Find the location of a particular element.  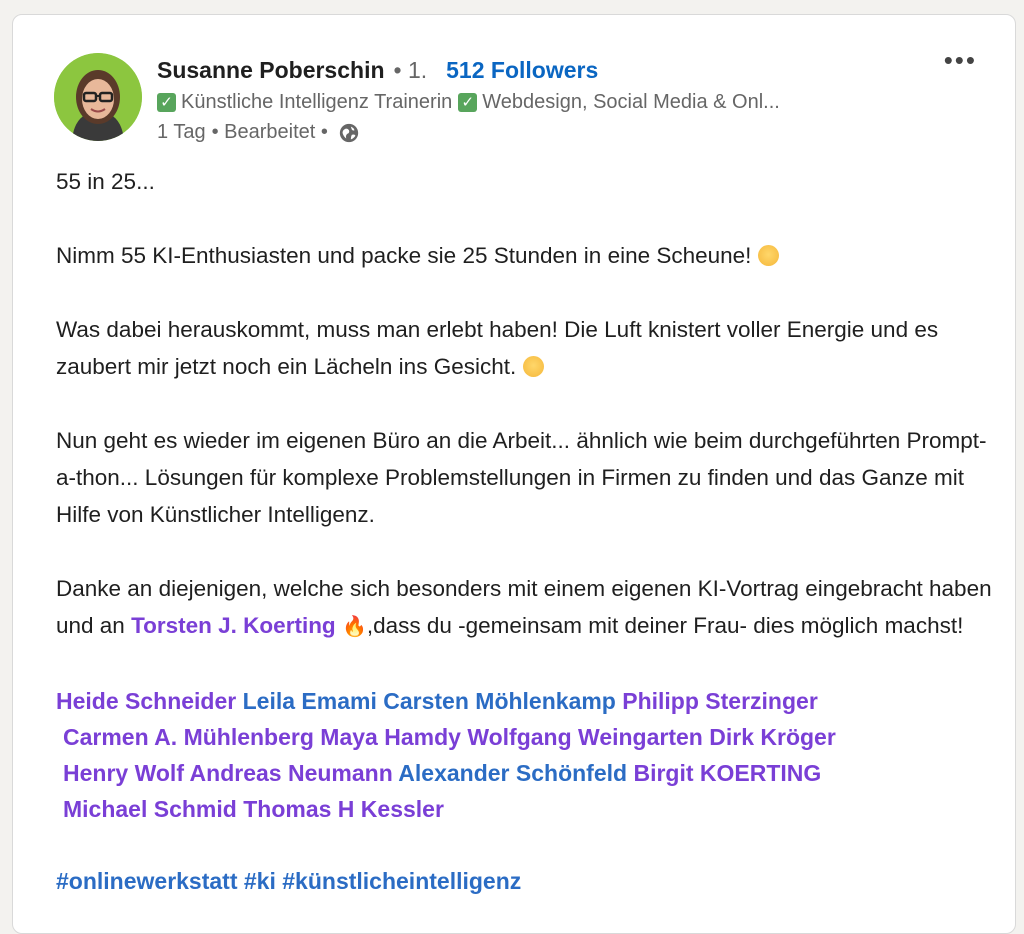

upside-down-face-emoji-icon is located at coordinates (768, 255).